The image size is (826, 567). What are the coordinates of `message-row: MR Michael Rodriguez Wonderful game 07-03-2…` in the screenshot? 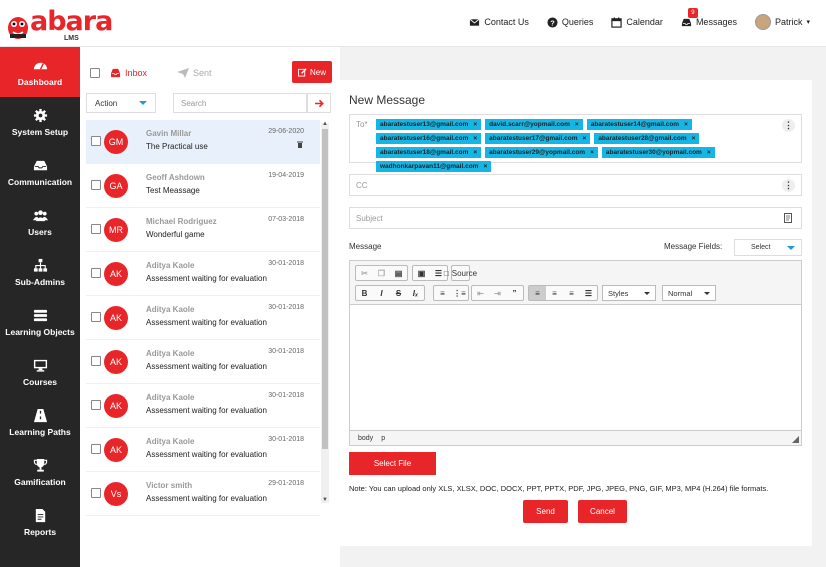 It's located at (203, 230).